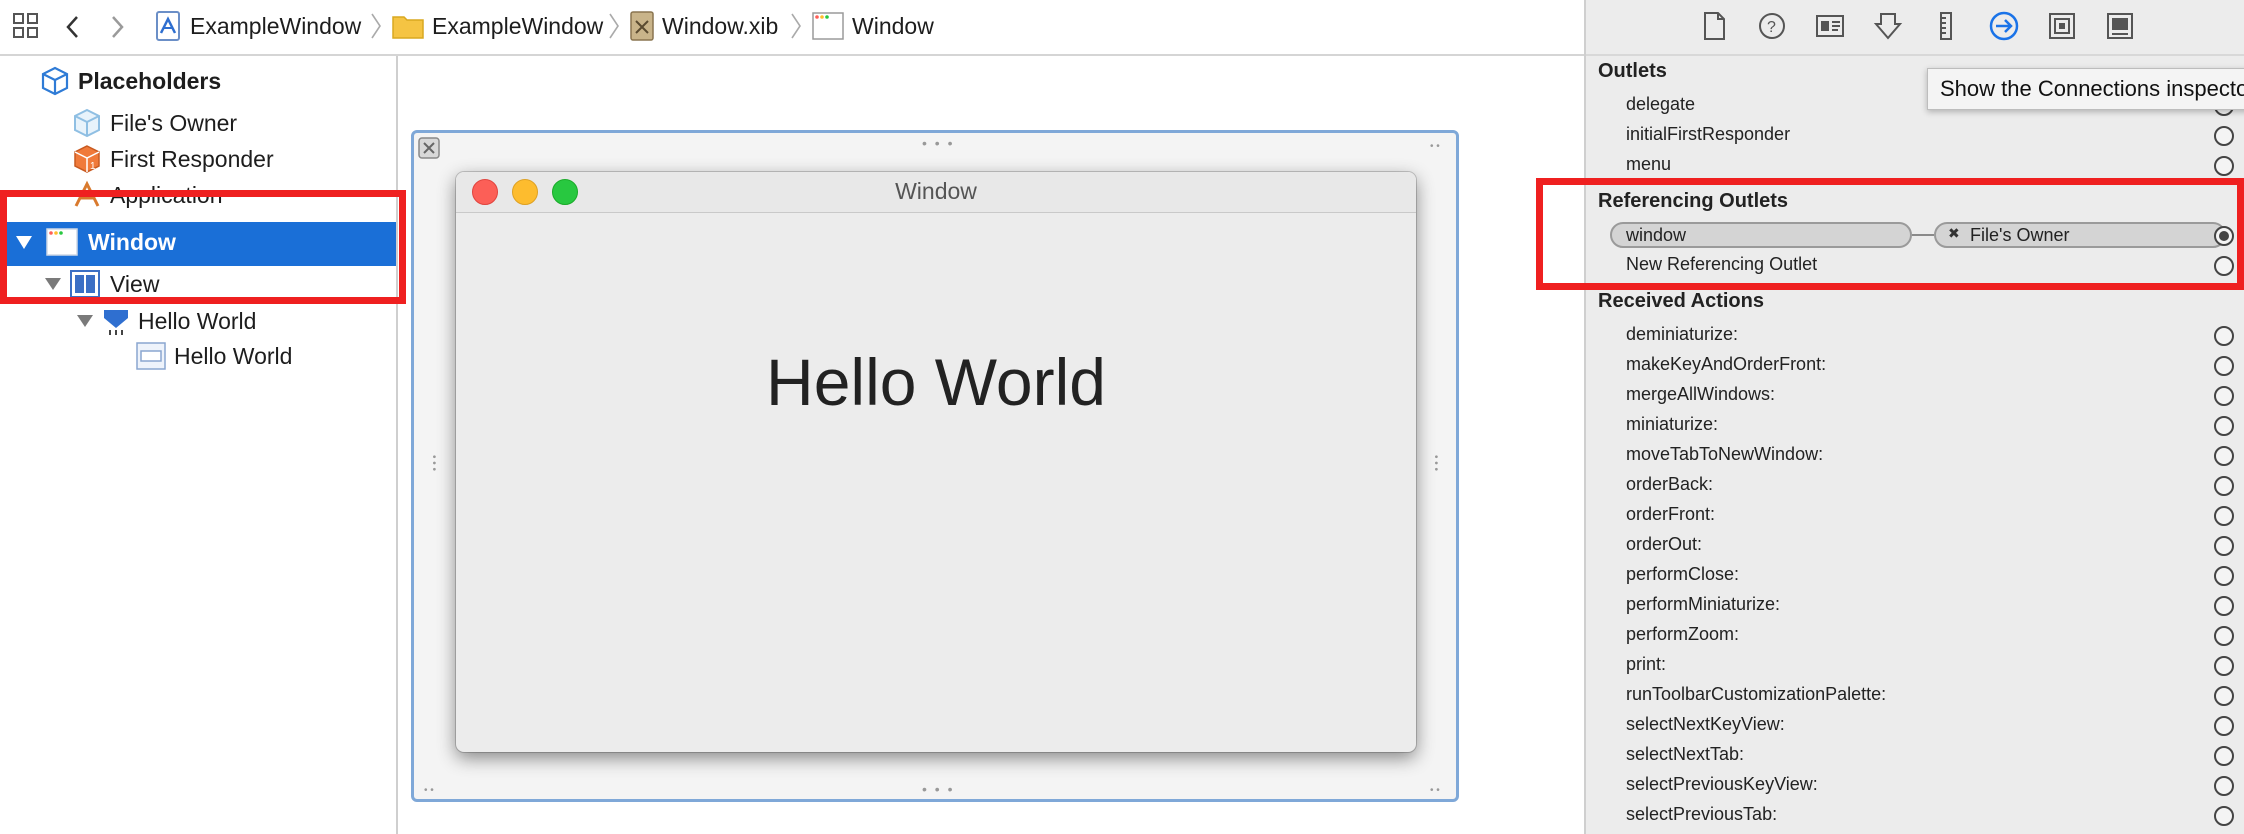  What do you see at coordinates (1664, 544) in the screenshot?
I see `received-action-row: orderOut:` at bounding box center [1664, 544].